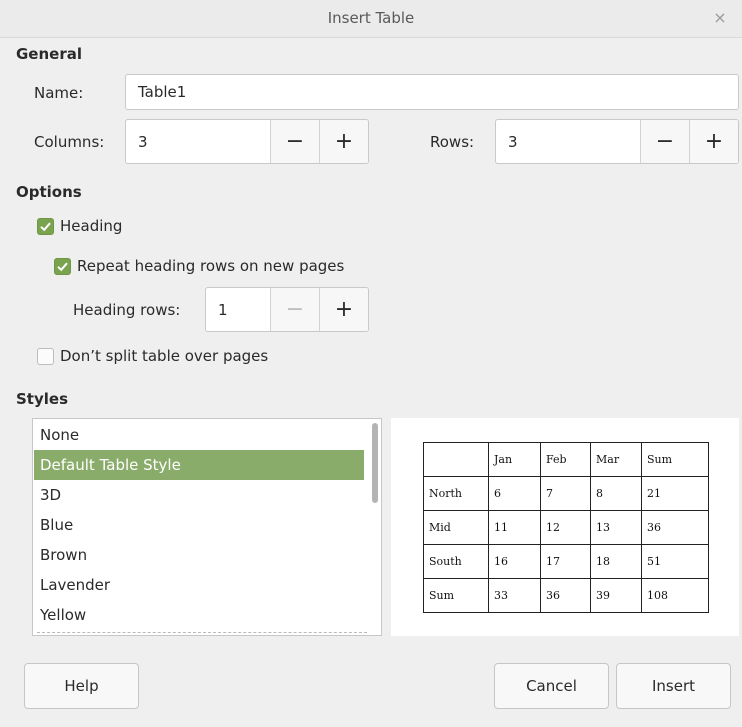 Image resolution: width=742 pixels, height=727 pixels. I want to click on general-heading: General, so click(49, 54).